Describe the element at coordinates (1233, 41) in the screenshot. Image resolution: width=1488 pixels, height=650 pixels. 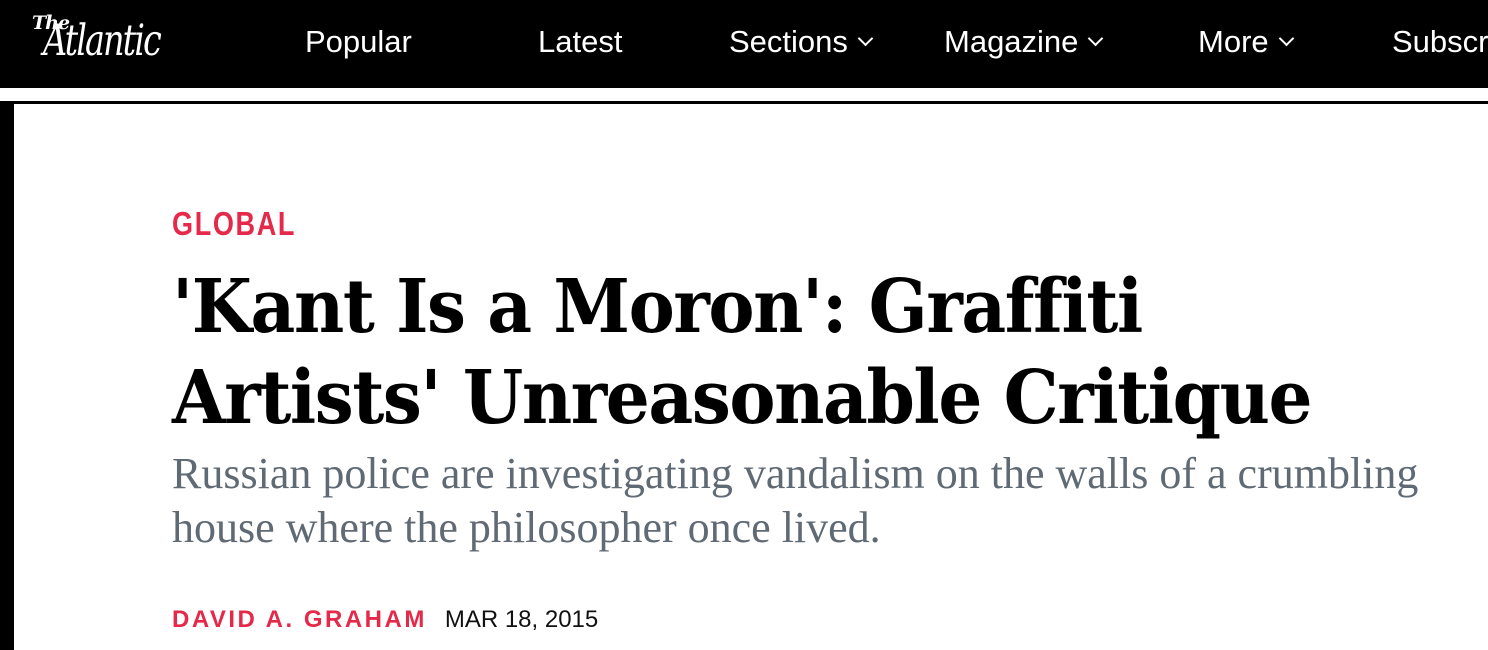
I see `nav-more-label: More` at that location.